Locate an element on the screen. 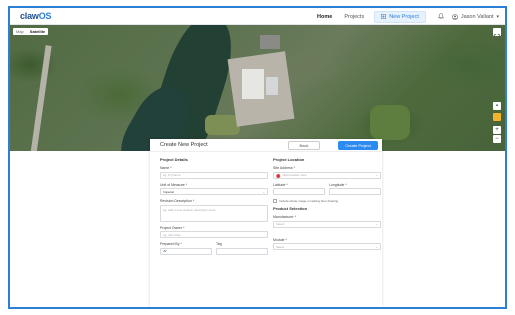 This screenshot has width=515, height=315. project-location-heading: Project Location is located at coordinates (289, 159).